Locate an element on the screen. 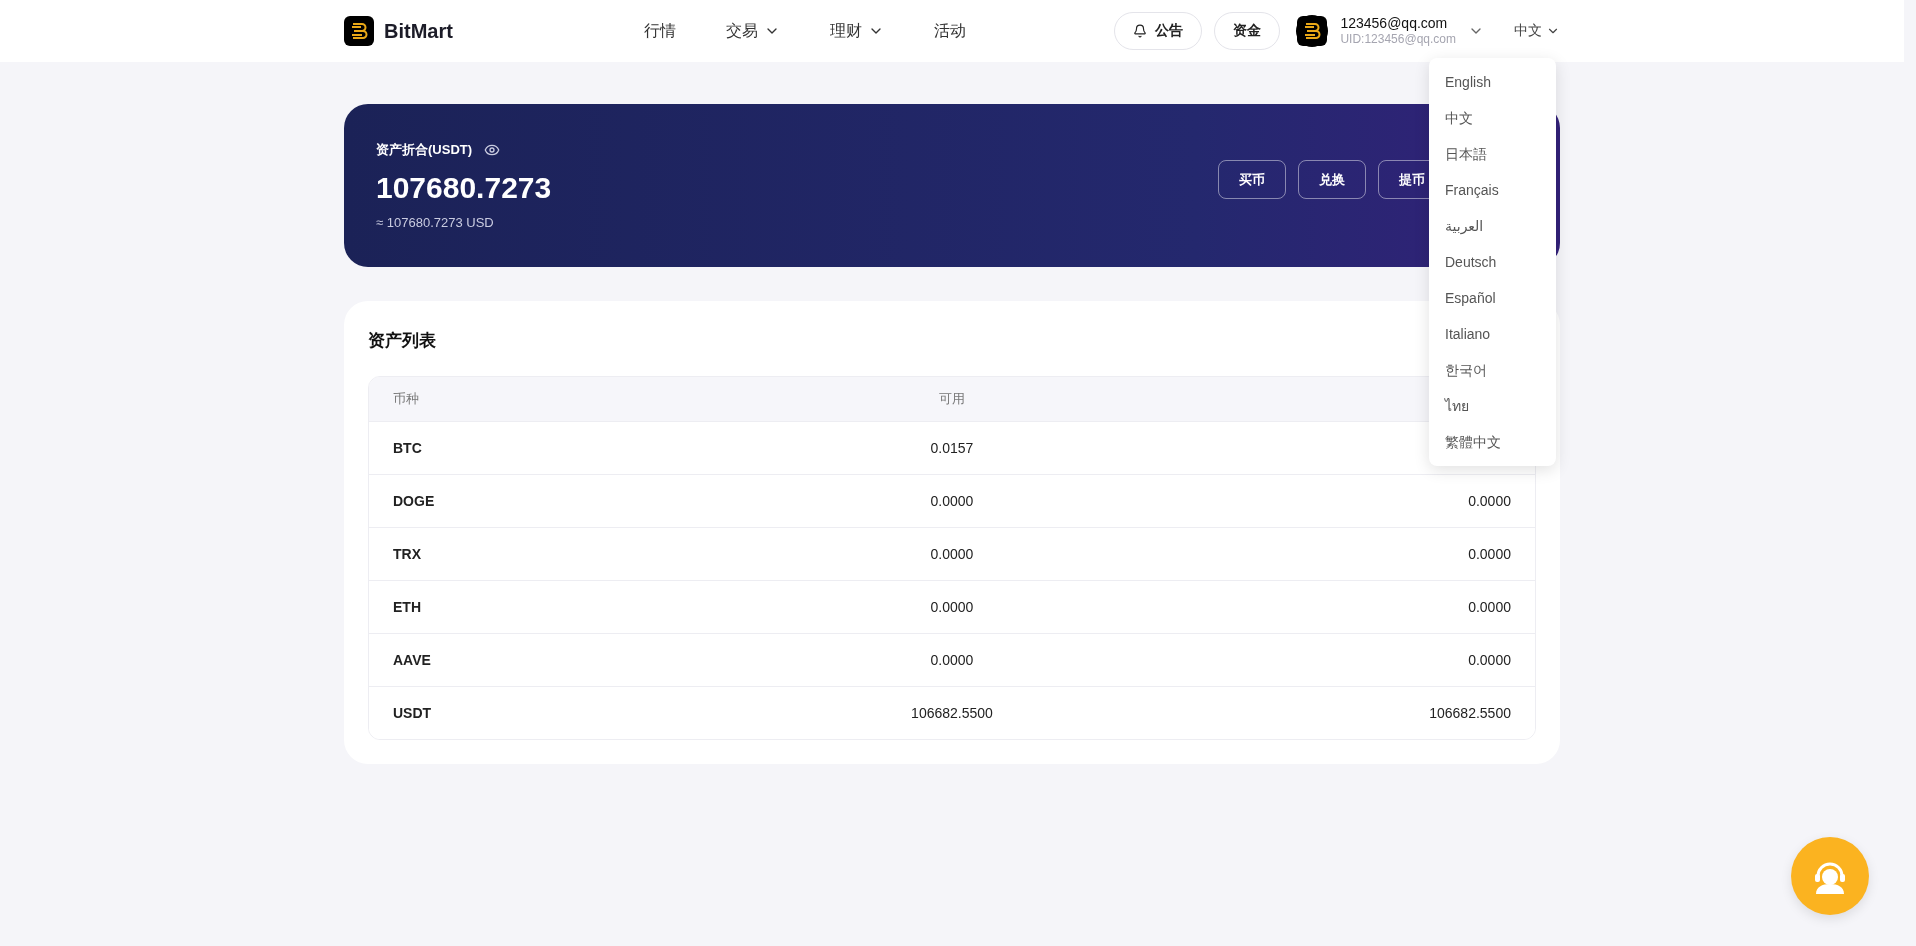 The image size is (1916, 946). action-button: 兑换 is located at coordinates (1332, 179).